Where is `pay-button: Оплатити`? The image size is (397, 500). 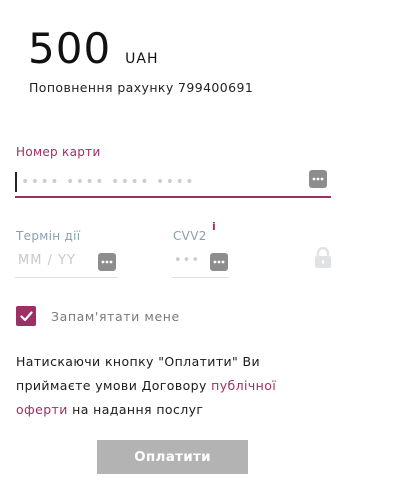 pay-button: Оплатити is located at coordinates (172, 457).